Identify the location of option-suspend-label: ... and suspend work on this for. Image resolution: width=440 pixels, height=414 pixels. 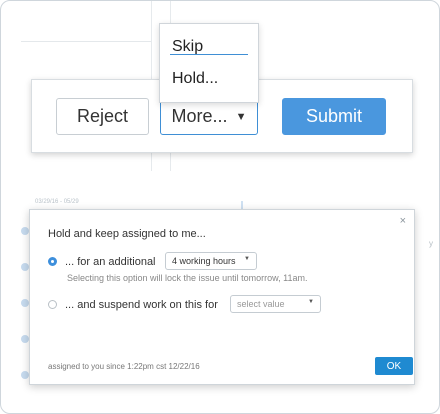
(141, 305).